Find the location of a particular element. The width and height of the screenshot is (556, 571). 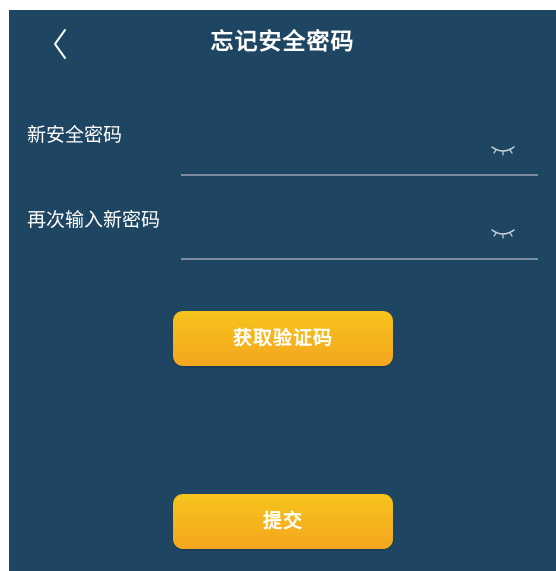

page-title: 忘记安全密码 is located at coordinates (282, 42).